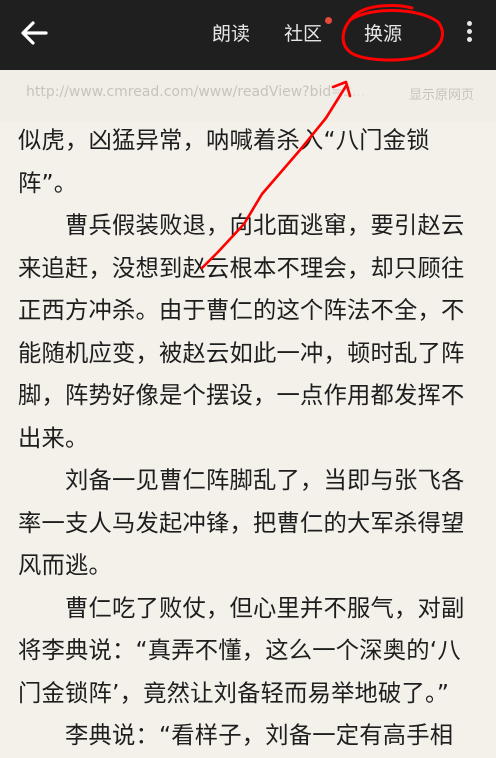  I want to click on community-button: 社区, so click(303, 34).